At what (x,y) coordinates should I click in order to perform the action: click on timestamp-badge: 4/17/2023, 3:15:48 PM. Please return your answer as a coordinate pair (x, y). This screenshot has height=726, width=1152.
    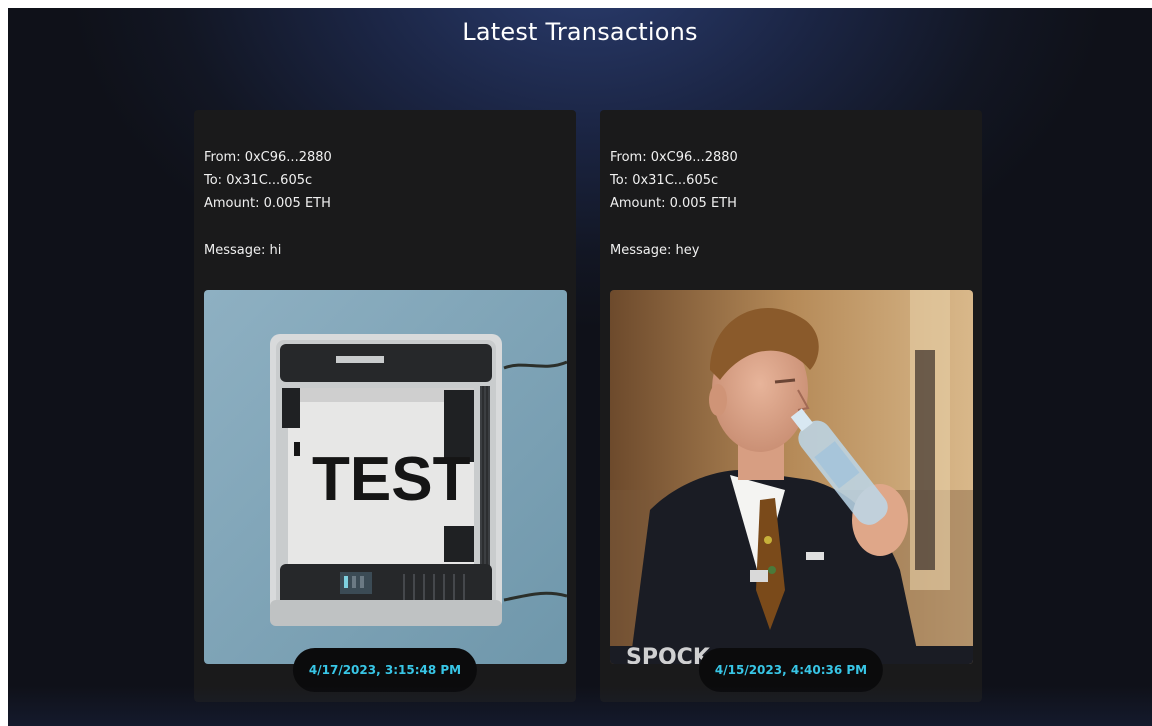
    Looking at the image, I should click on (385, 670).